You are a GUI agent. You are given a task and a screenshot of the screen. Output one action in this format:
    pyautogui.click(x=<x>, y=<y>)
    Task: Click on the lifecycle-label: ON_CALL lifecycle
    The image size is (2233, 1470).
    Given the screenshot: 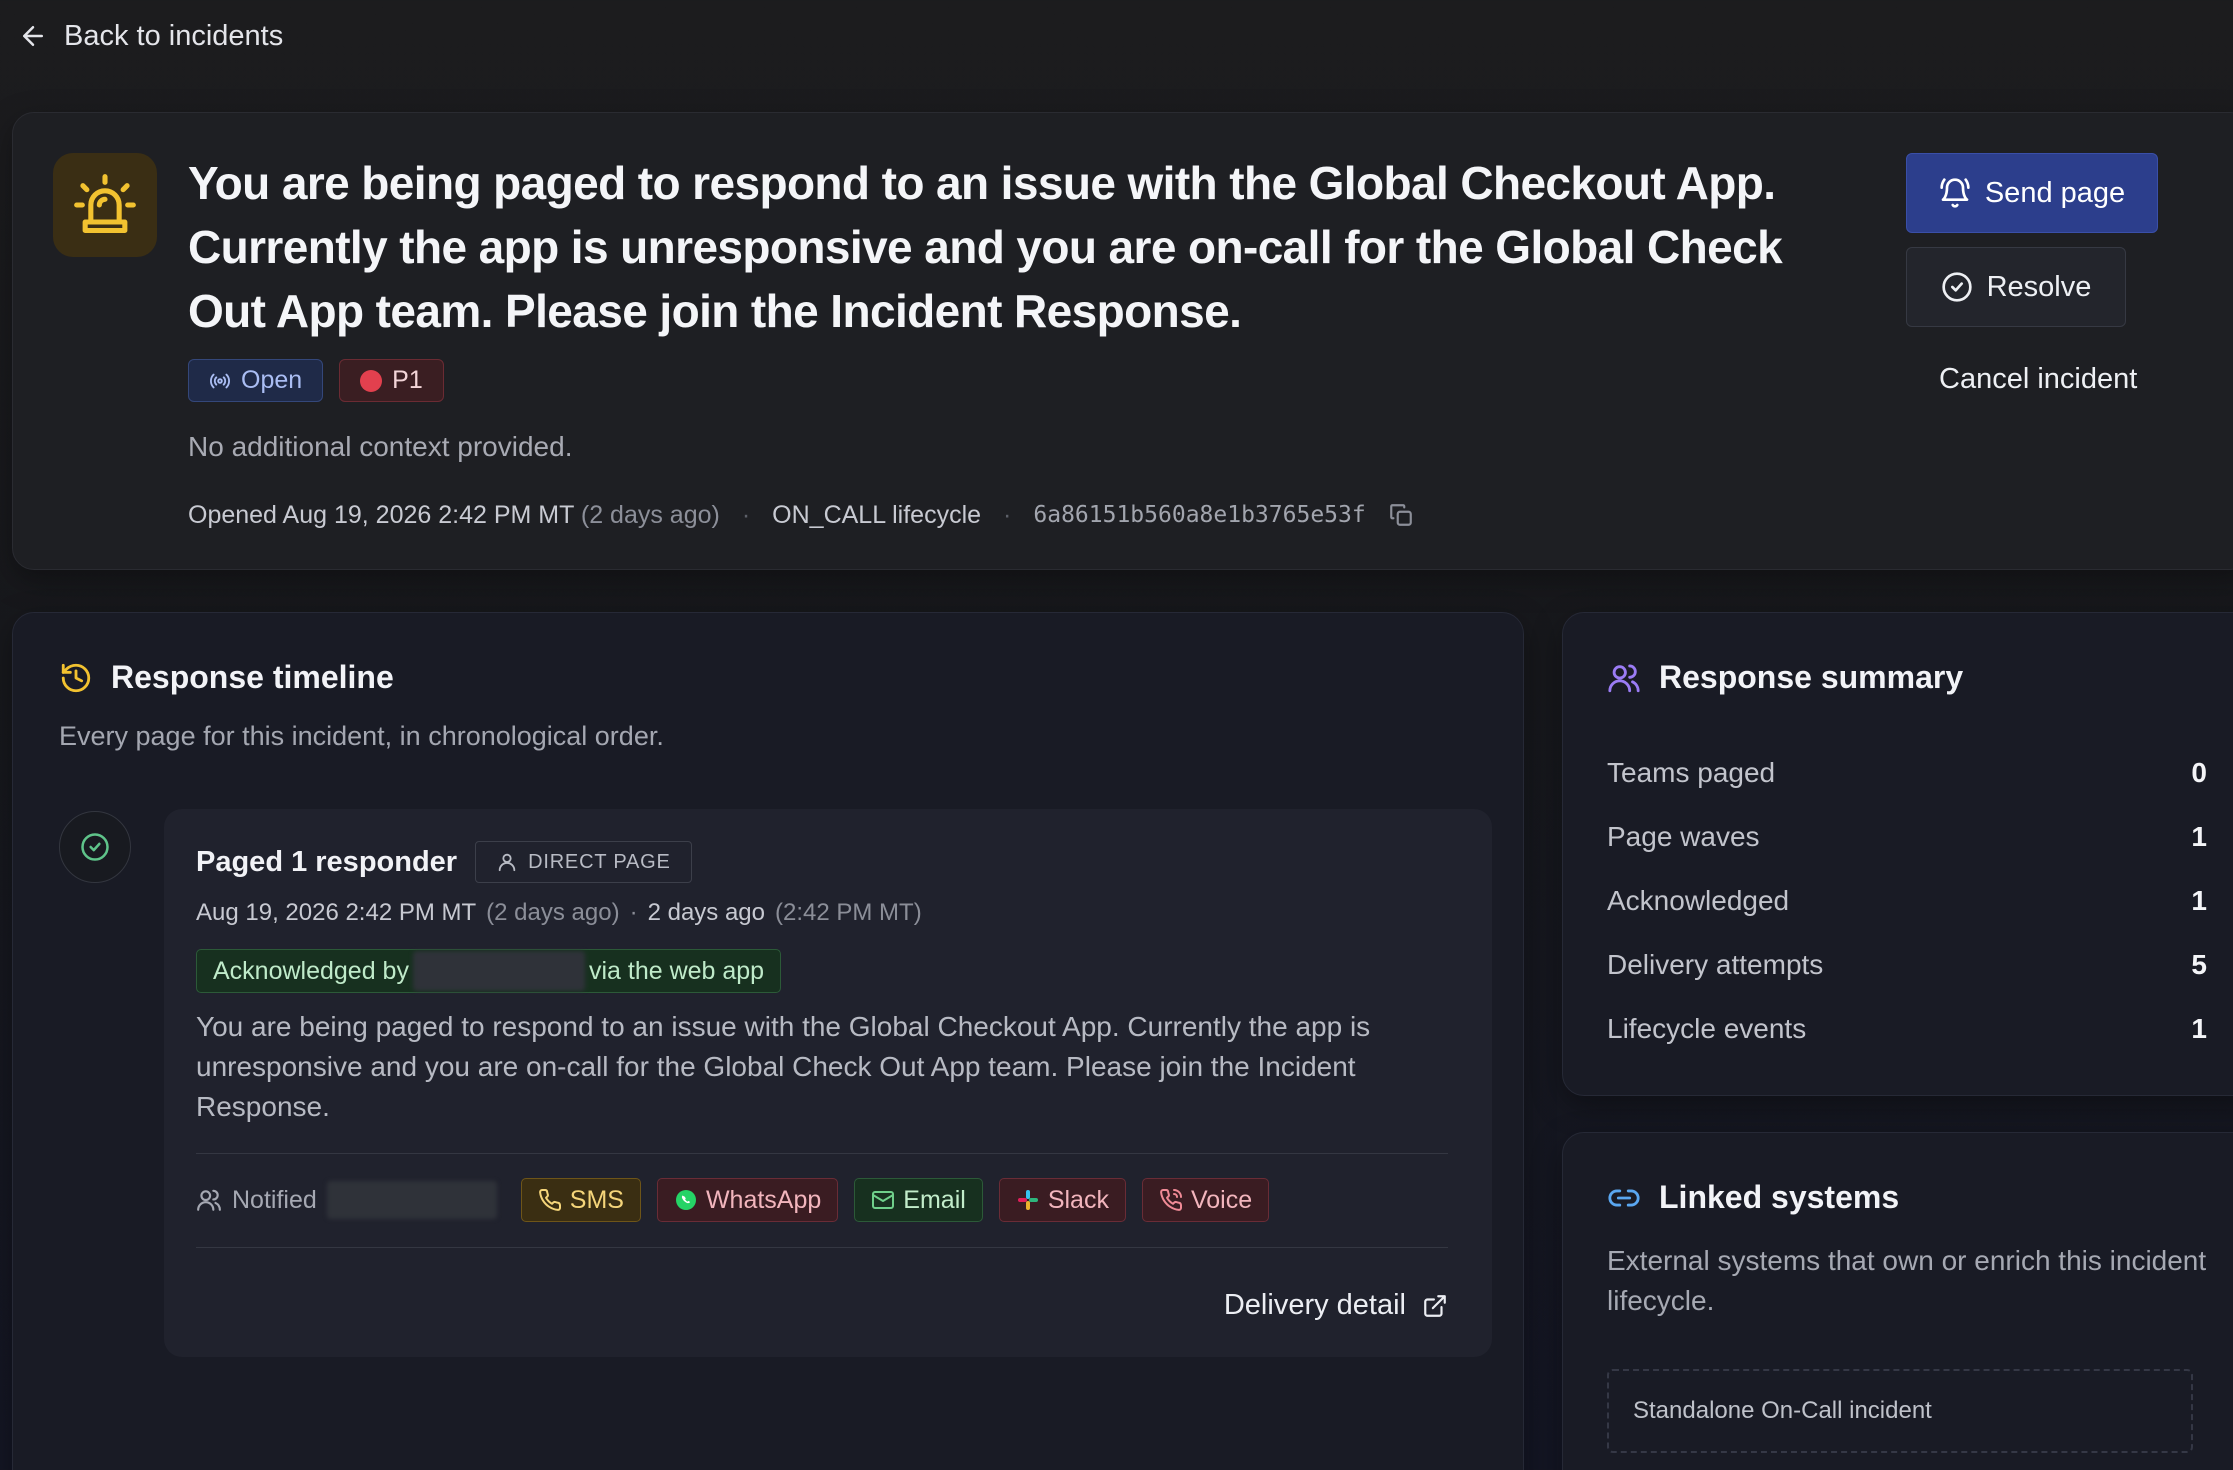 What is the action you would take?
    pyautogui.click(x=877, y=514)
    